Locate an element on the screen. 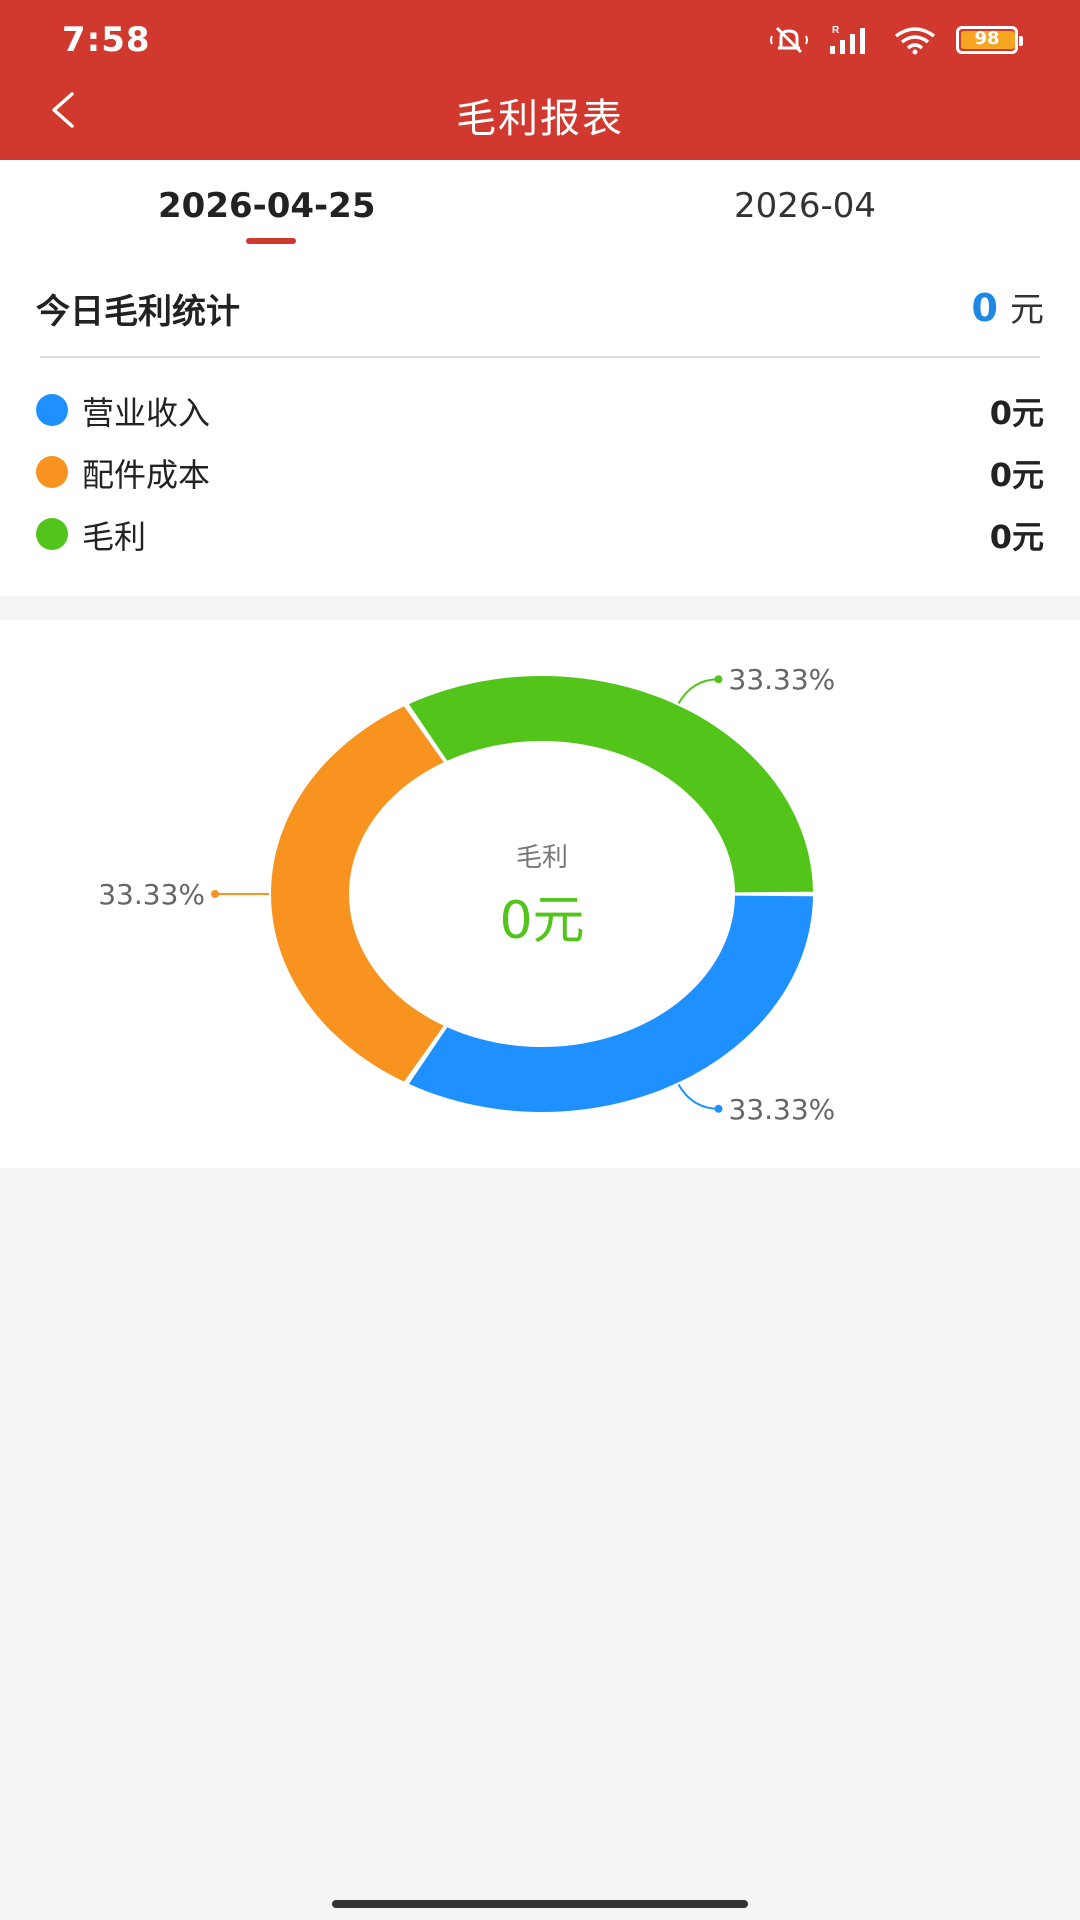 This screenshot has height=1920, width=1080. signal-icon: R is located at coordinates (851, 40).